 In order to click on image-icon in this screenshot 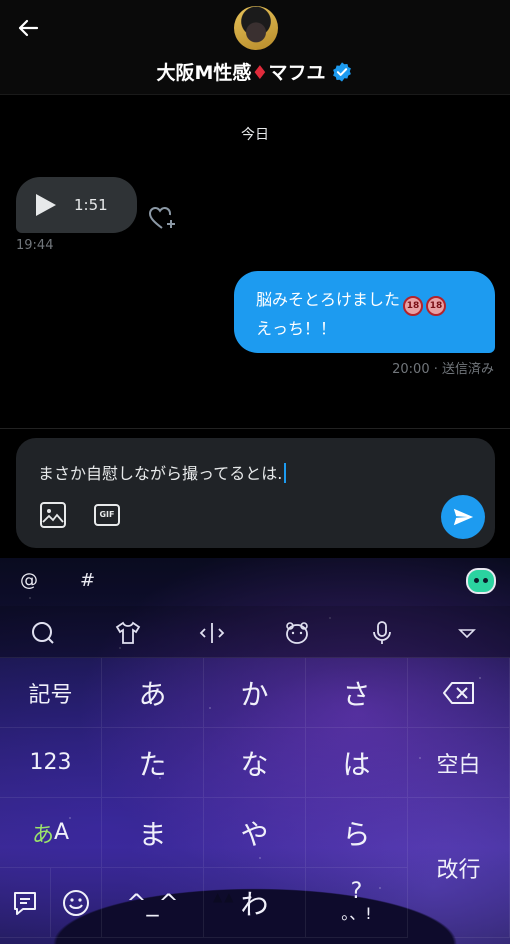, I will do `click(53, 515)`.